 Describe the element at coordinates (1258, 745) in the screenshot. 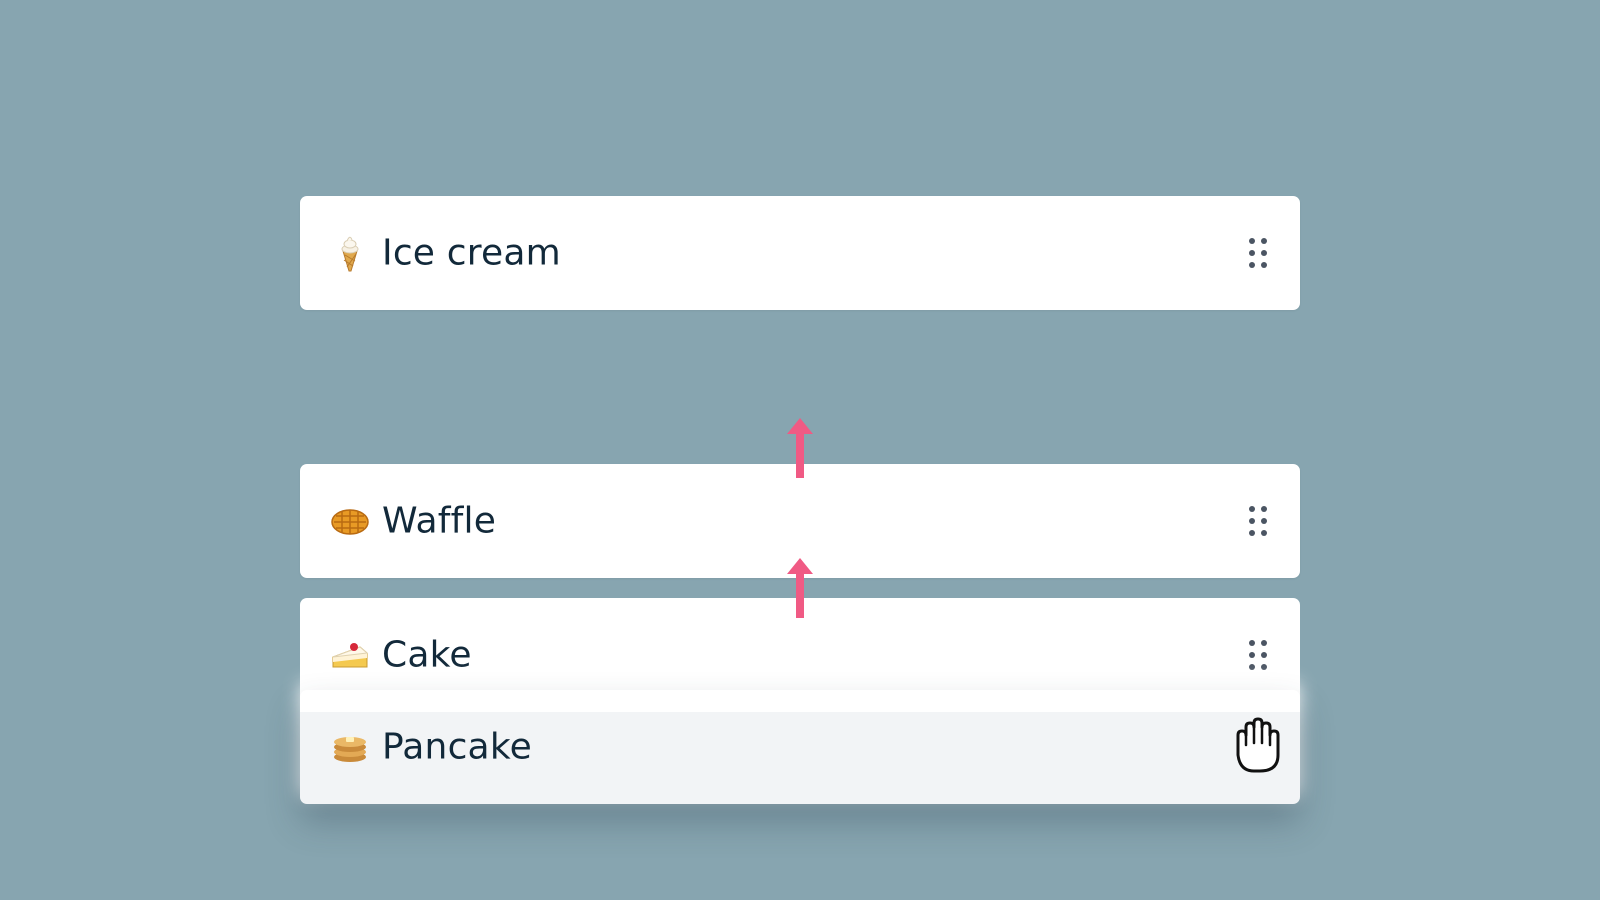

I see `grab-cursor-icon` at that location.